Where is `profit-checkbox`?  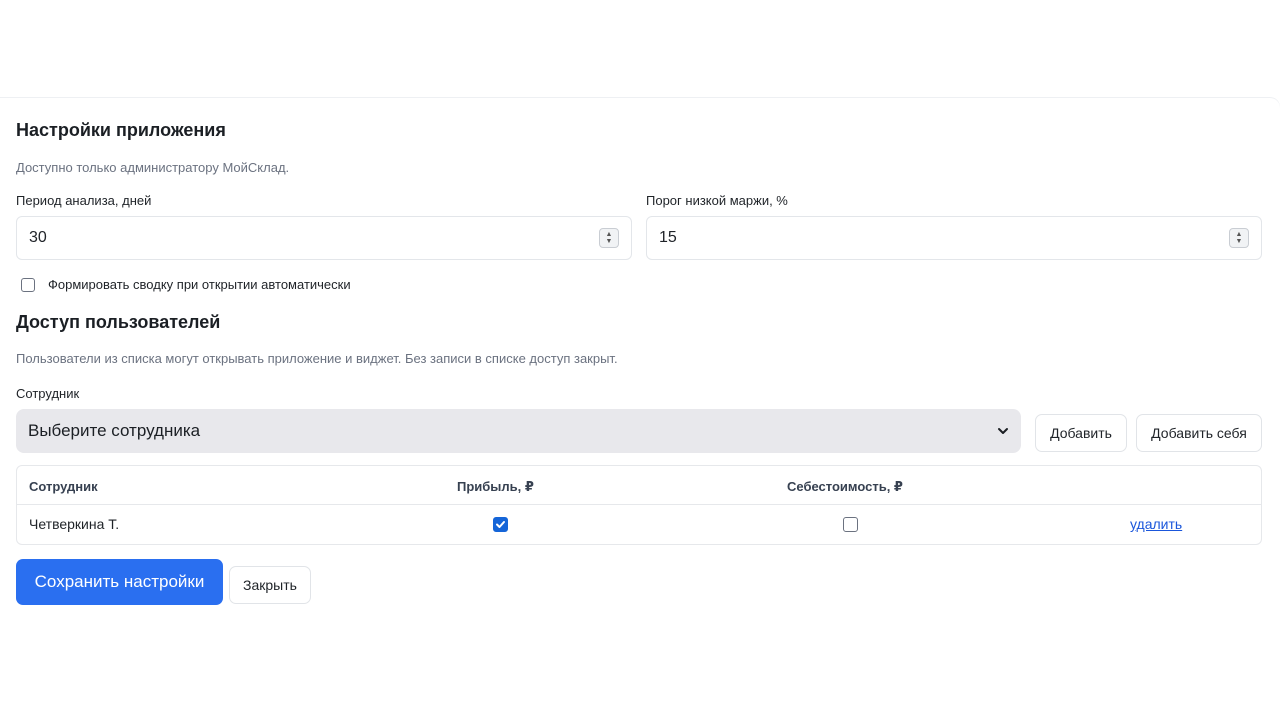
profit-checkbox is located at coordinates (500, 524).